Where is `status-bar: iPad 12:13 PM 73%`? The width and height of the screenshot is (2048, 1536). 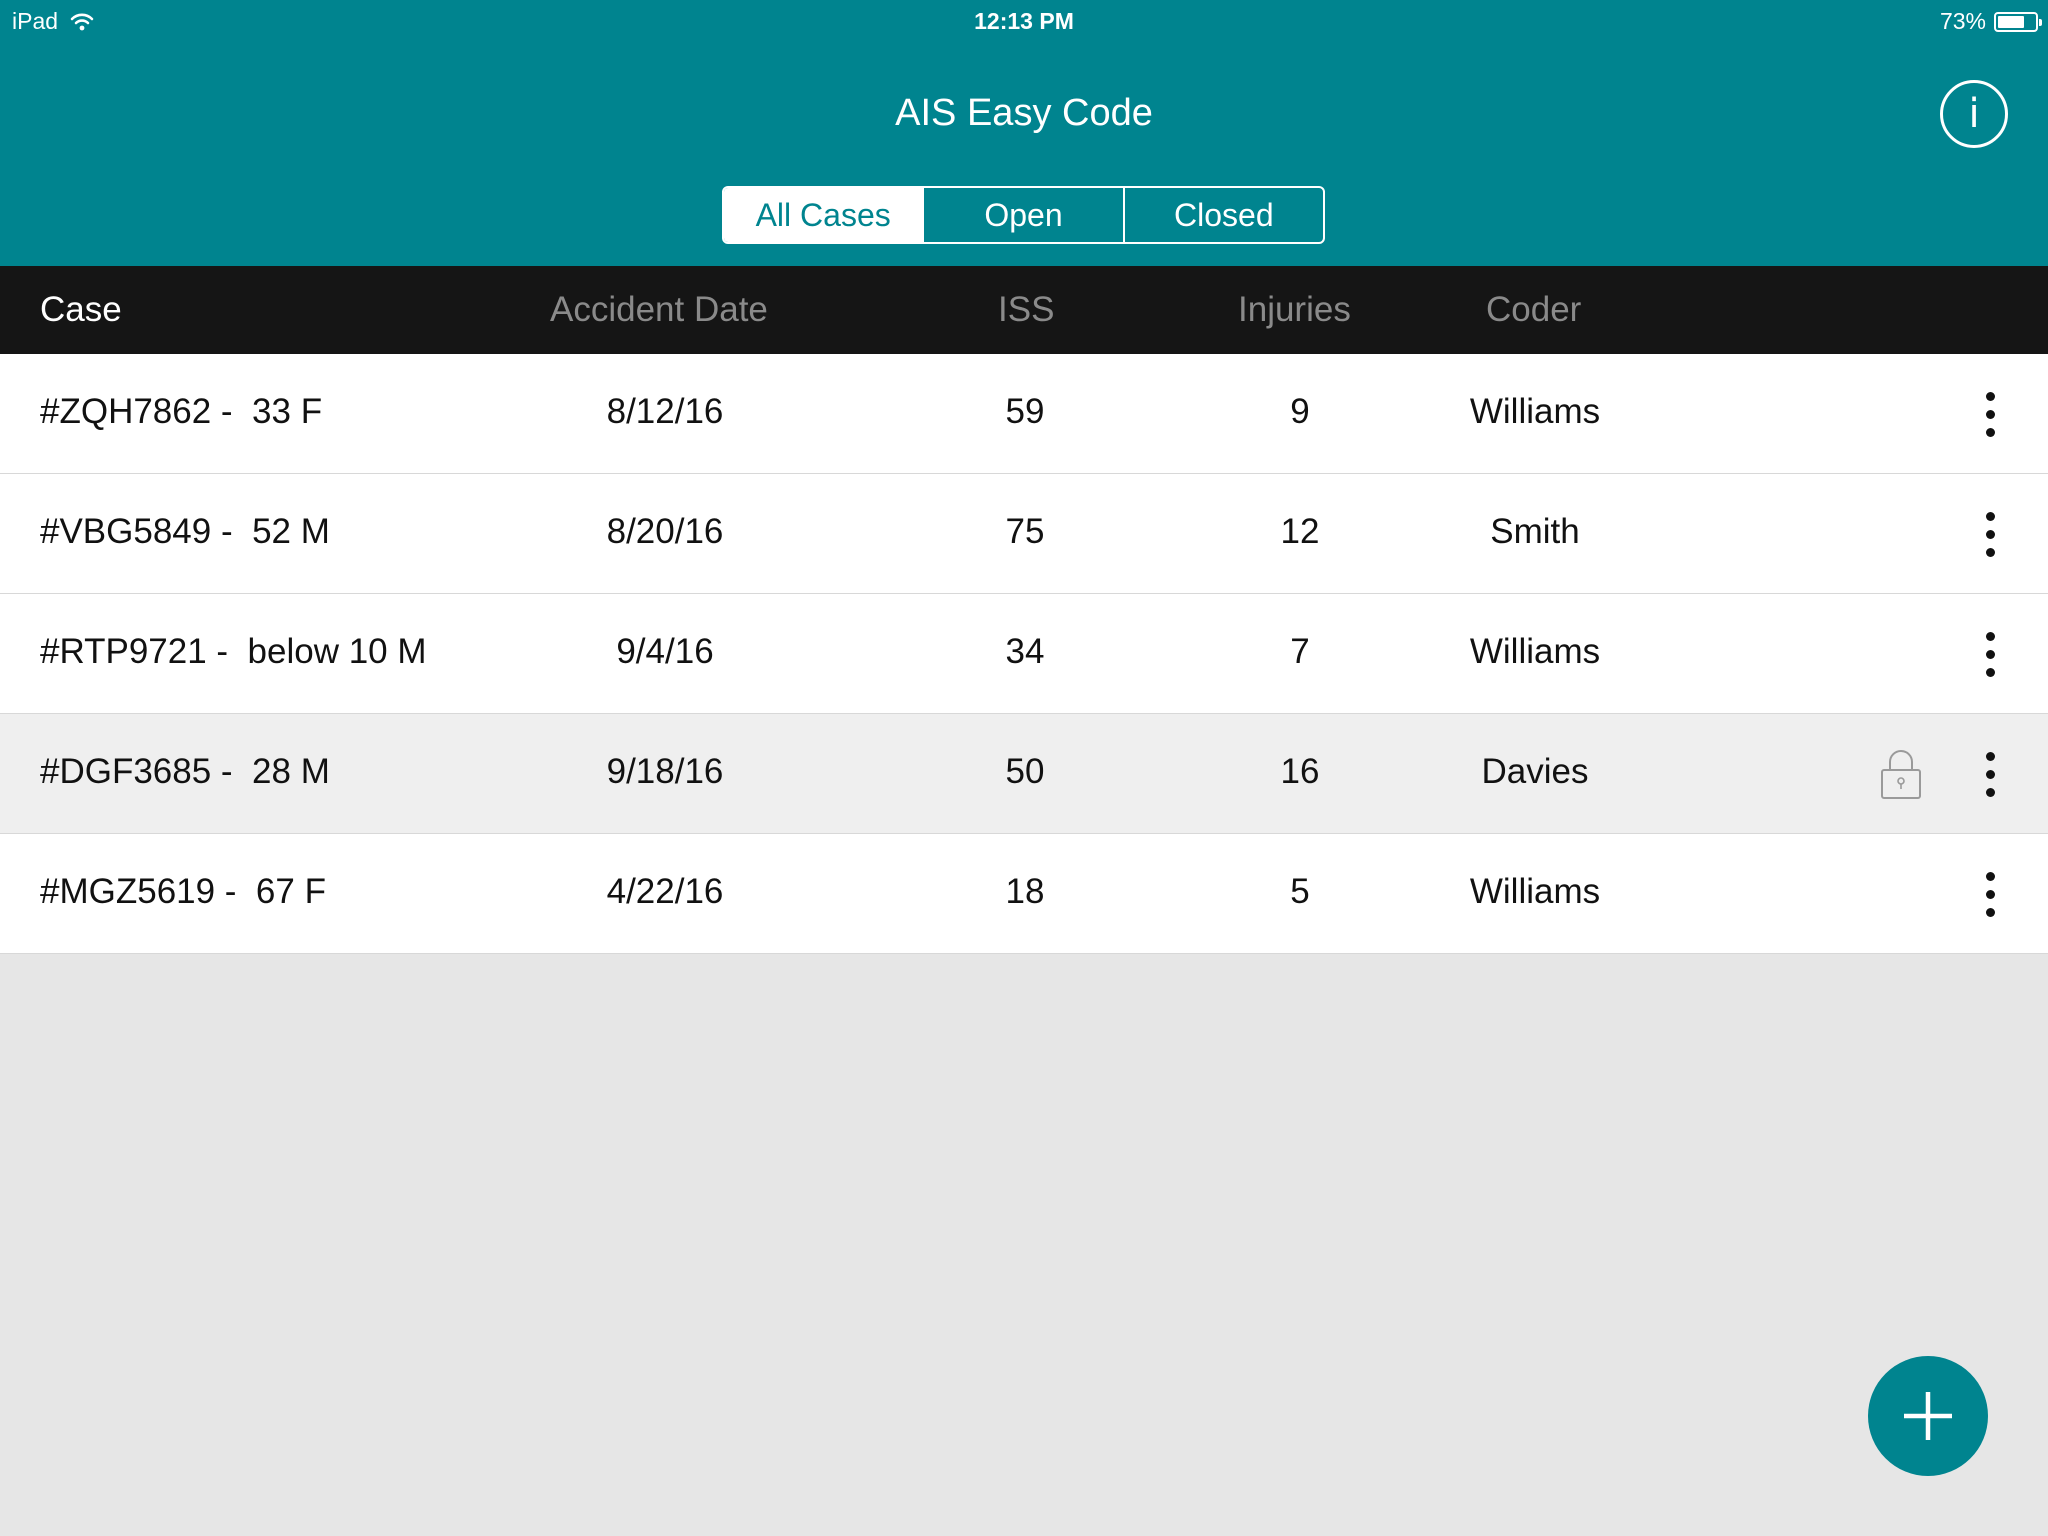
status-bar: iPad 12:13 PM 73% is located at coordinates (1024, 21).